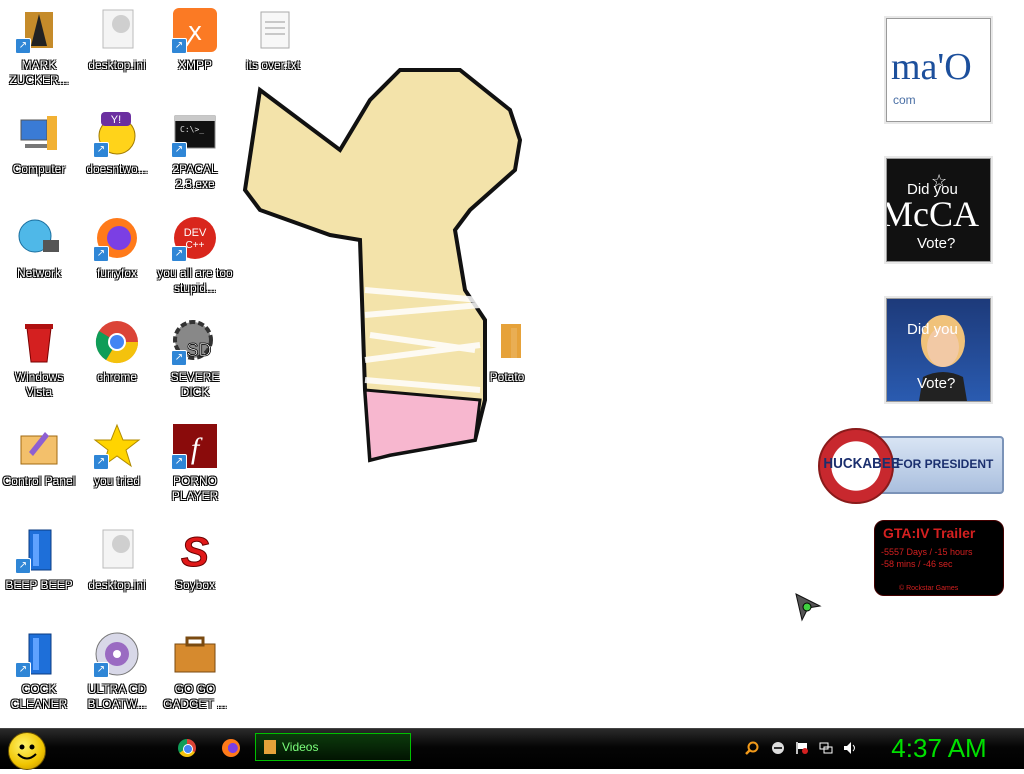 This screenshot has height=774, width=1024. Describe the element at coordinates (116, 273) in the screenshot. I see `desktop-icon-label: furryfox` at that location.